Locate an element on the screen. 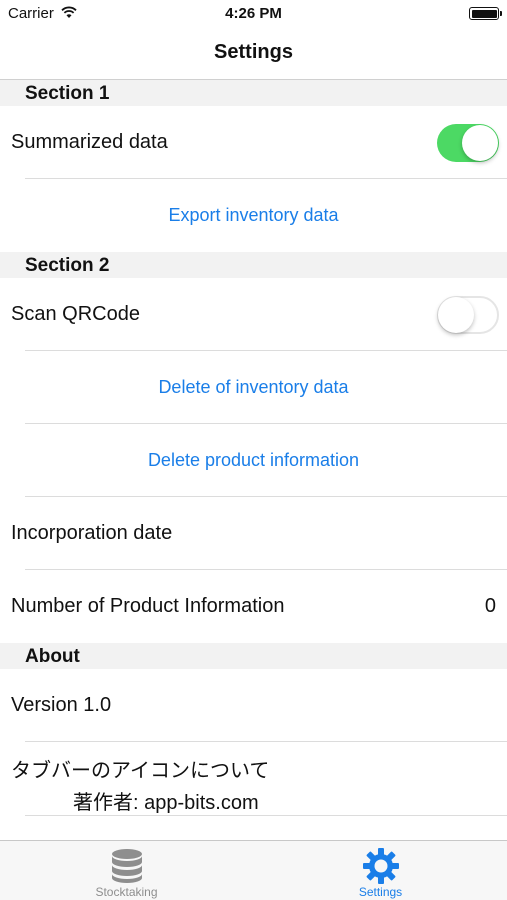 The height and width of the screenshot is (900, 507). product-count-value: 0 is located at coordinates (490, 606).